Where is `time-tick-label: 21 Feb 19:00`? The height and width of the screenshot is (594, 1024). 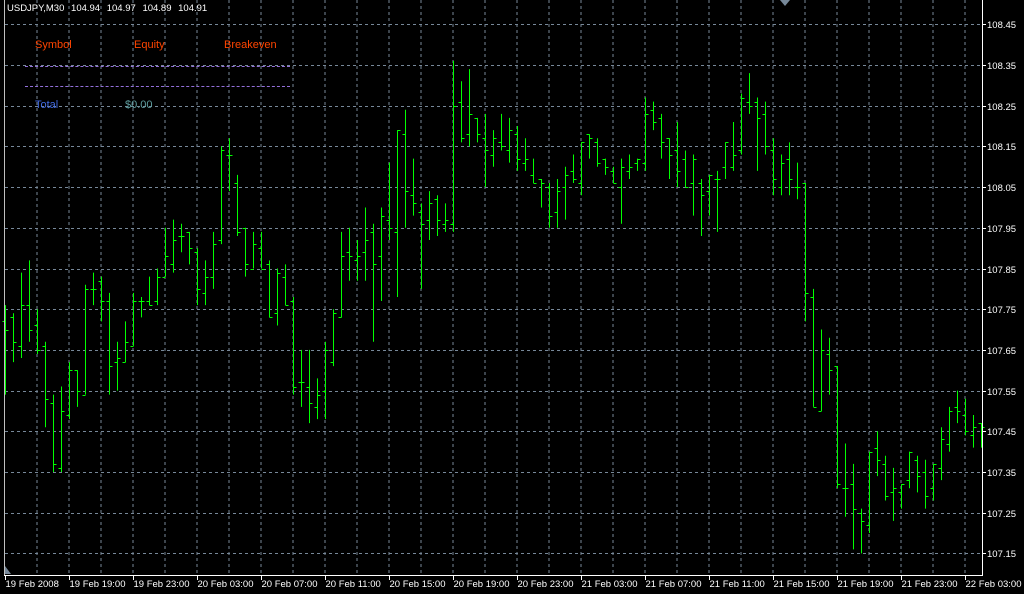
time-tick-label: 21 Feb 19:00 is located at coordinates (866, 584).